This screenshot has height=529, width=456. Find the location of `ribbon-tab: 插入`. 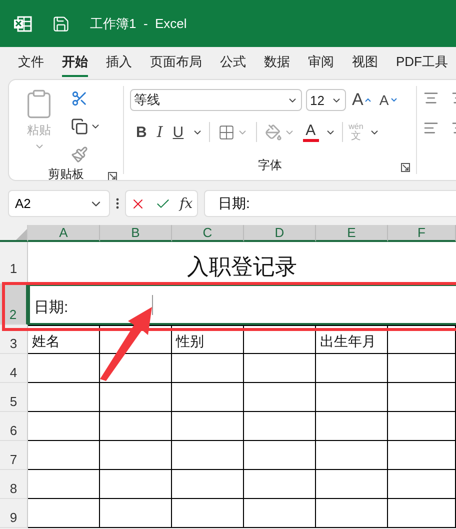

ribbon-tab: 插入 is located at coordinates (119, 62).